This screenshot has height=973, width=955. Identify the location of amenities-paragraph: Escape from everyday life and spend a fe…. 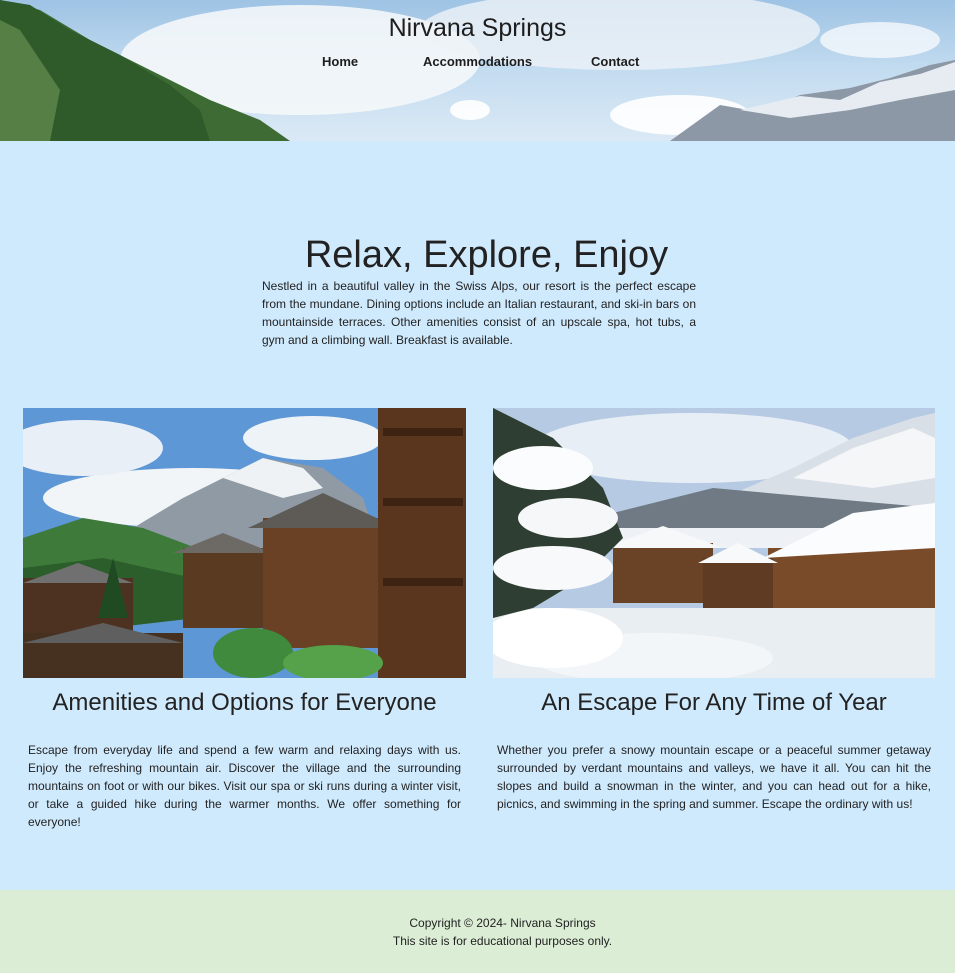
(244, 786).